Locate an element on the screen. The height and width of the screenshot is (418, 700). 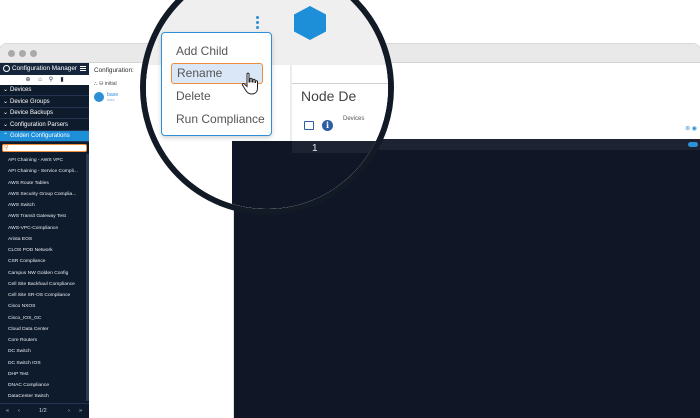
info-icon: i is located at coordinates (327, 125).